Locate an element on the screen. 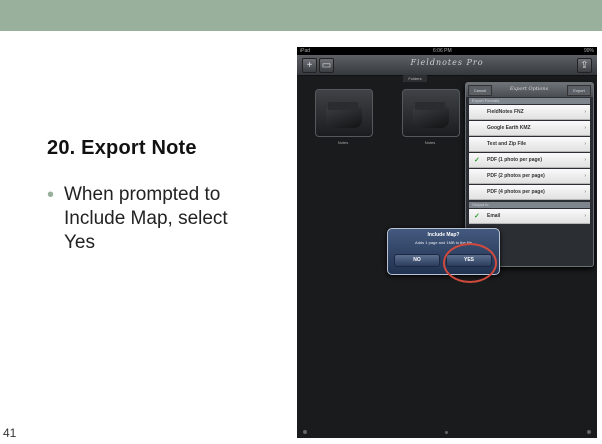 This screenshot has height=444, width=602. format-item-pdf-2: PDF (2 photos per page) › is located at coordinates (529, 176).